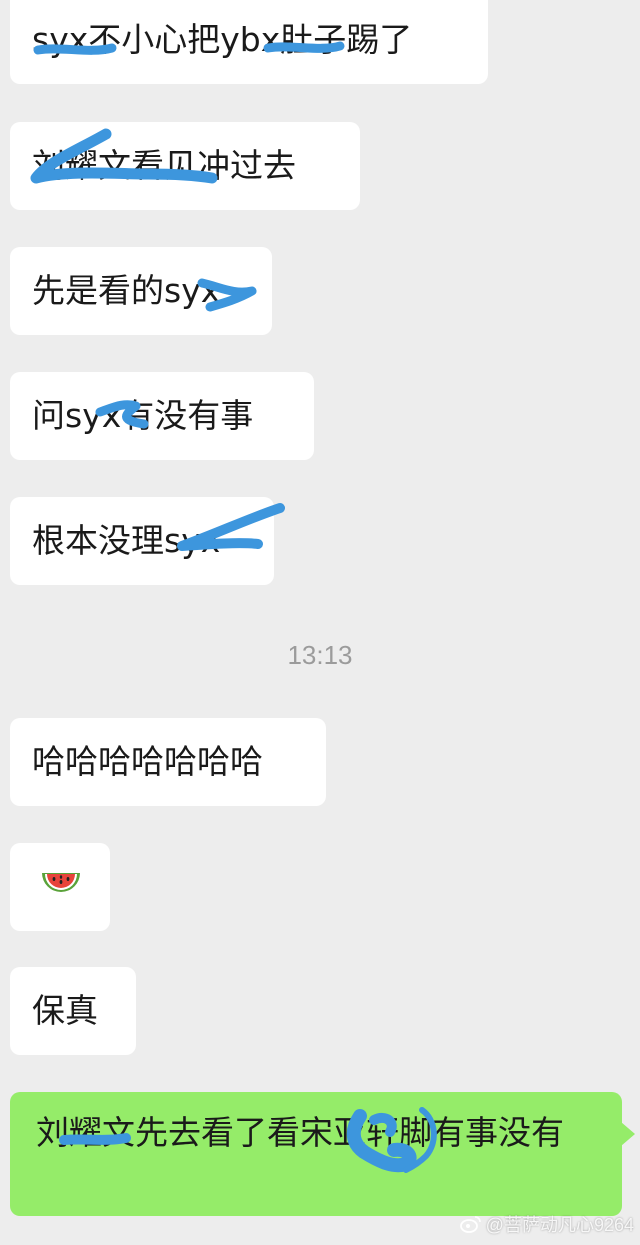 This screenshot has width=640, height=1245. I want to click on bubble-tail, so click(628, 1134).